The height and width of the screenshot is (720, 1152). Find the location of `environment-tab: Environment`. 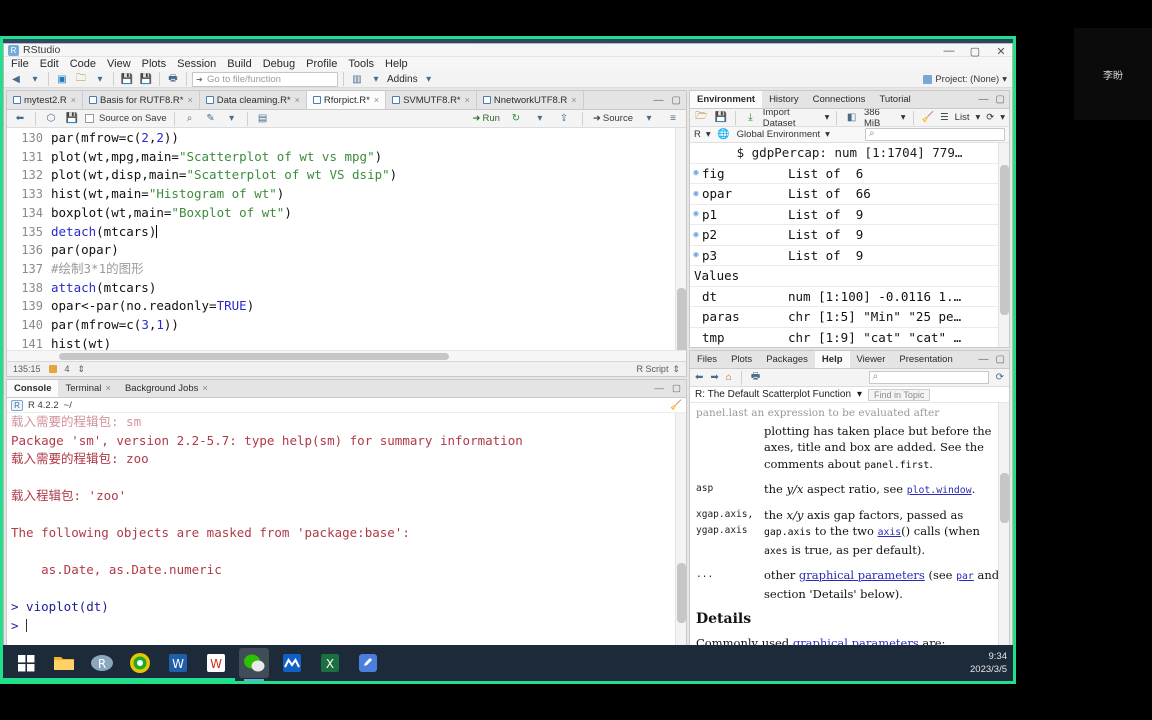

environment-tab: Environment is located at coordinates (726, 99).